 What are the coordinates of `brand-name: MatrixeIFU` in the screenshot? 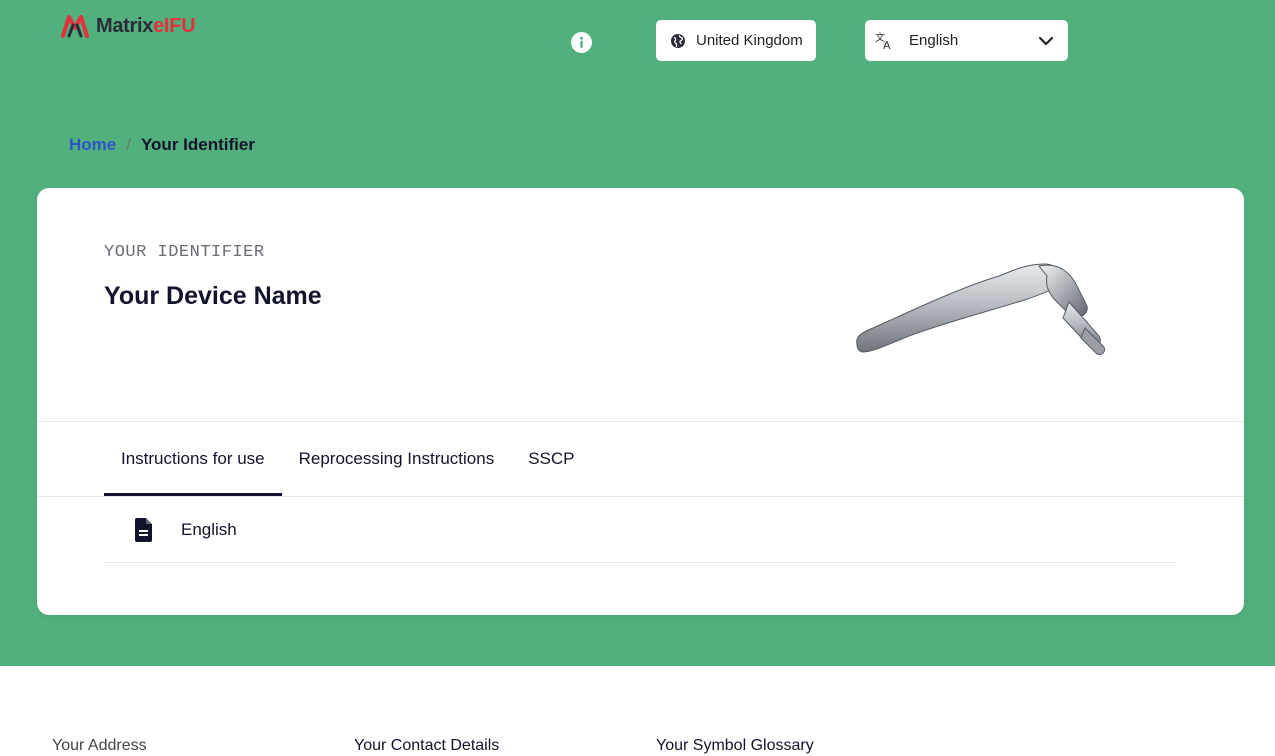 It's located at (146, 26).